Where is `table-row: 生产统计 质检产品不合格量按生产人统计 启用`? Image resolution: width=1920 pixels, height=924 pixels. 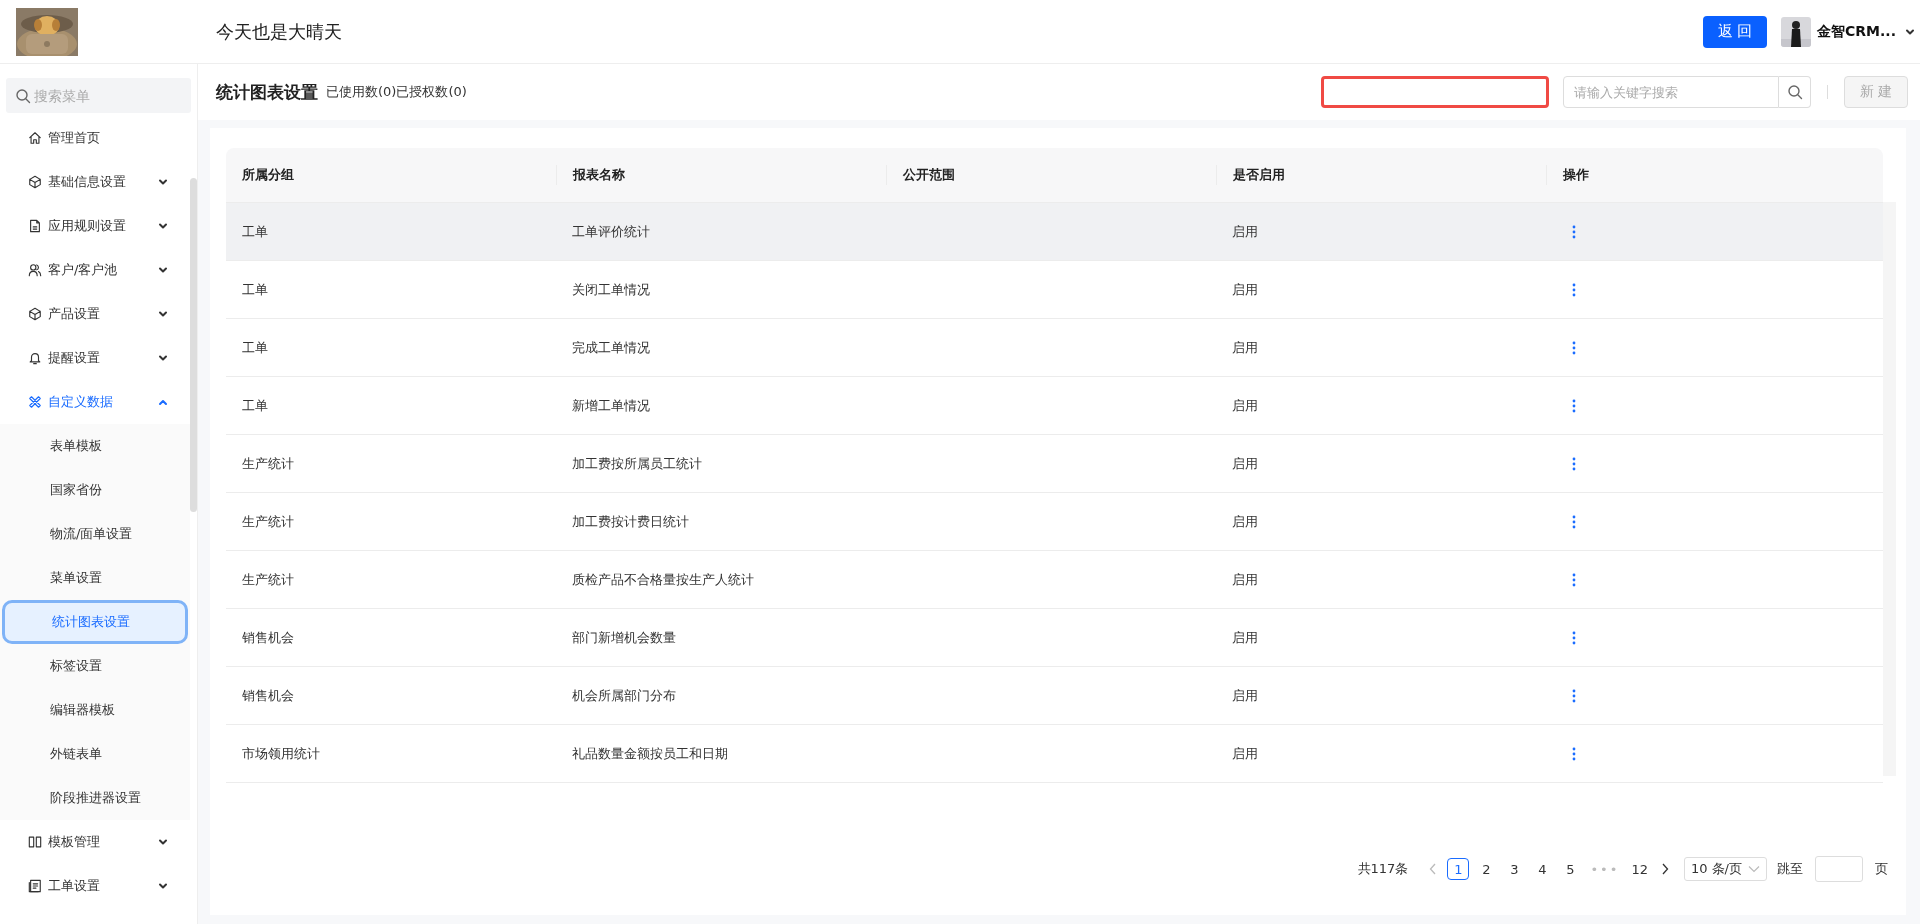
table-row: 生产统计 质检产品不合格量按生产人统计 启用 is located at coordinates (1054, 580).